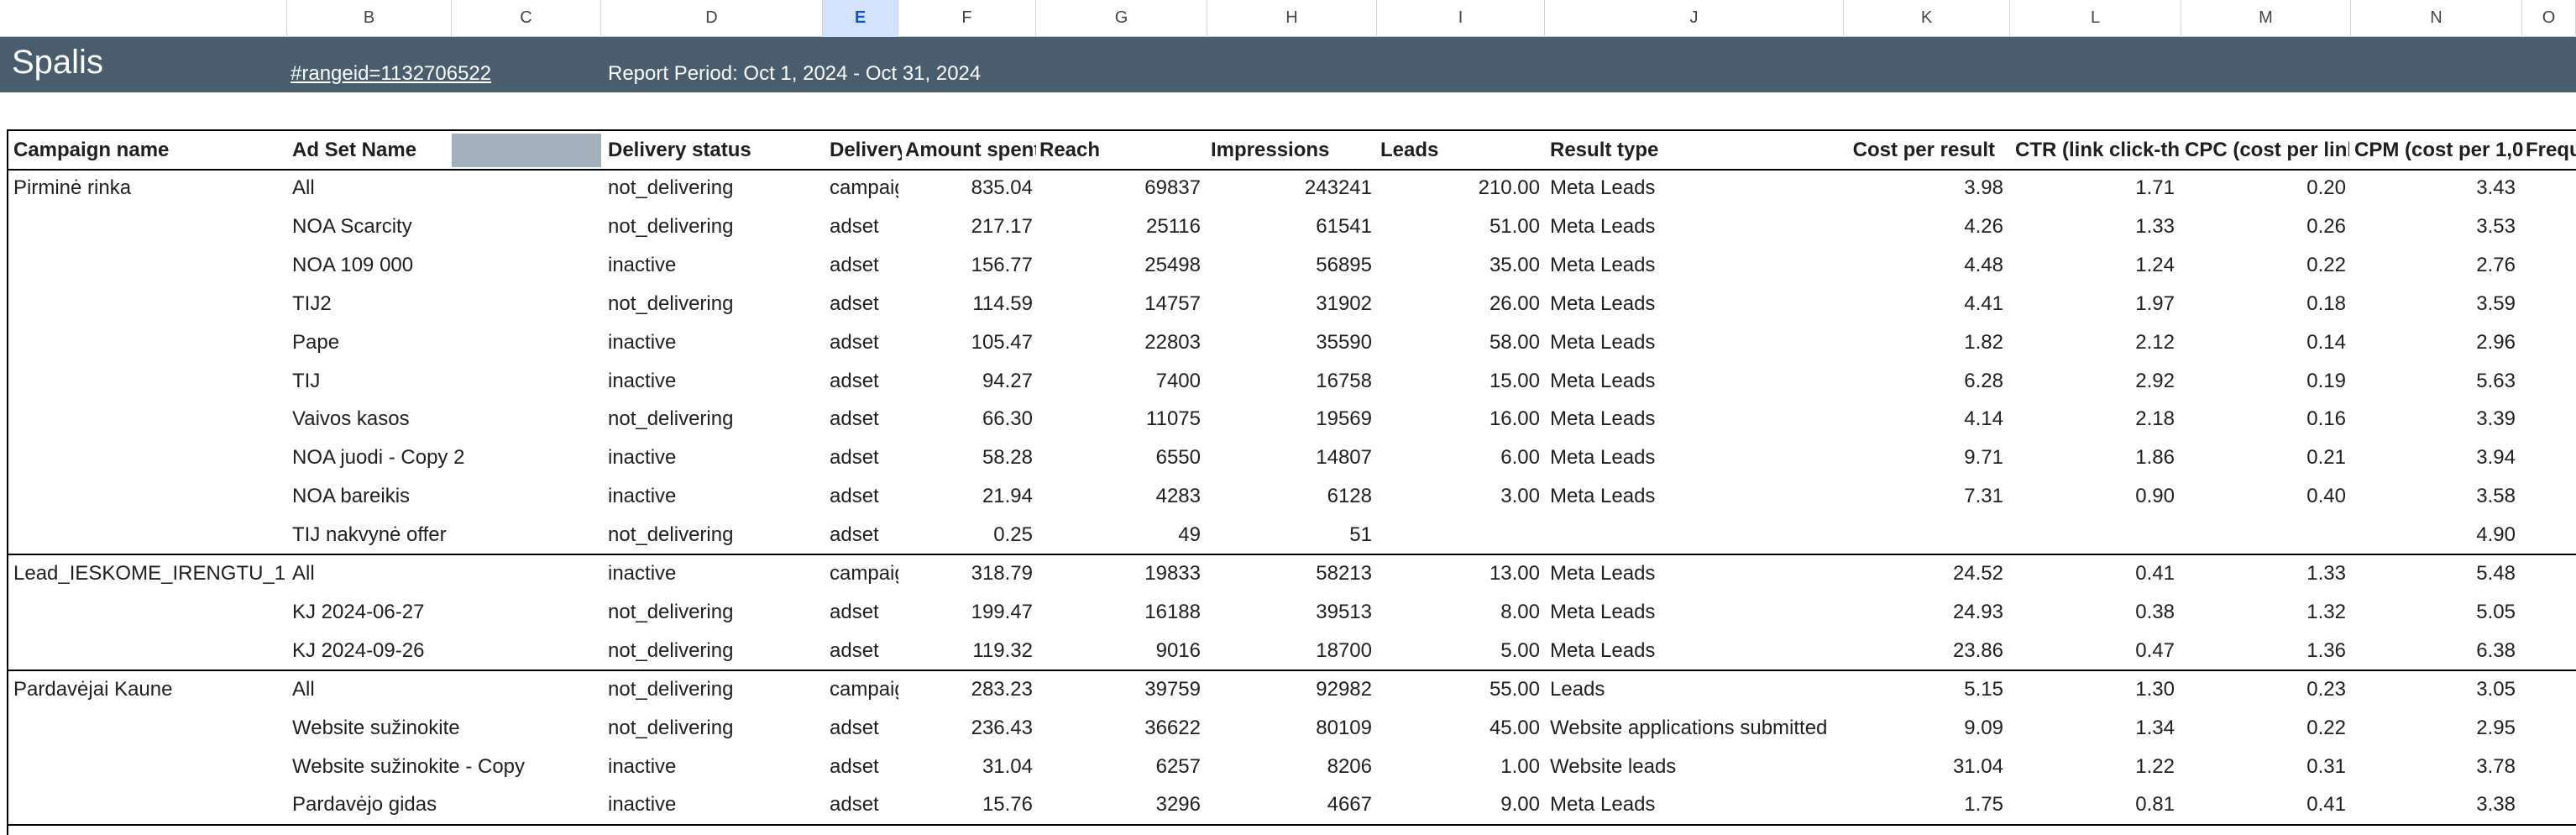  Describe the element at coordinates (2437, 18) in the screenshot. I see `column-header-n: N` at that location.